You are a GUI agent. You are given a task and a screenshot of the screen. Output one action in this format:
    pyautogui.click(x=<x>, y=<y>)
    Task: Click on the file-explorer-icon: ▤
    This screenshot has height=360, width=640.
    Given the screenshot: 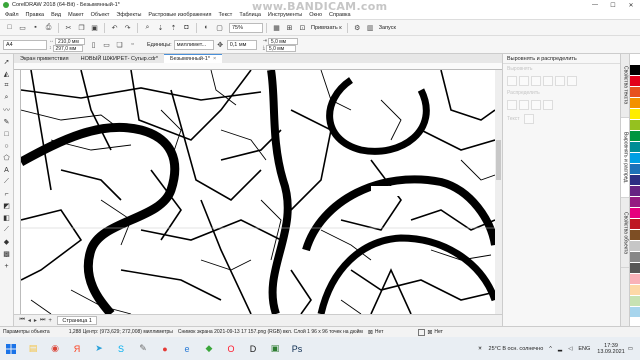 What is the action you would take?
    pyautogui.click(x=33, y=349)
    